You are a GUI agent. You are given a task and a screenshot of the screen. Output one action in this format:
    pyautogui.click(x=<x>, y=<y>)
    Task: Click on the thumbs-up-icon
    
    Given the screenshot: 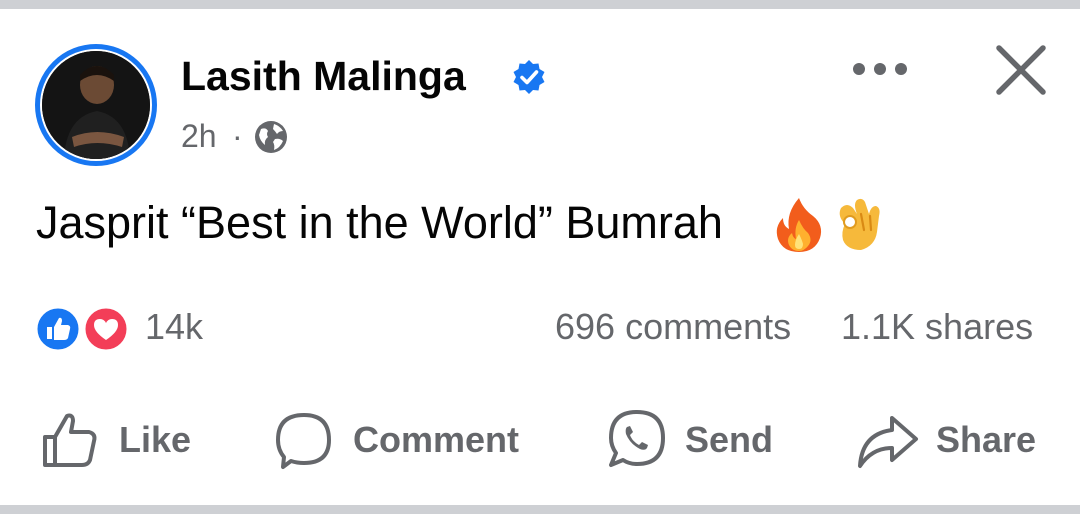 What is the action you would take?
    pyautogui.click(x=70, y=440)
    